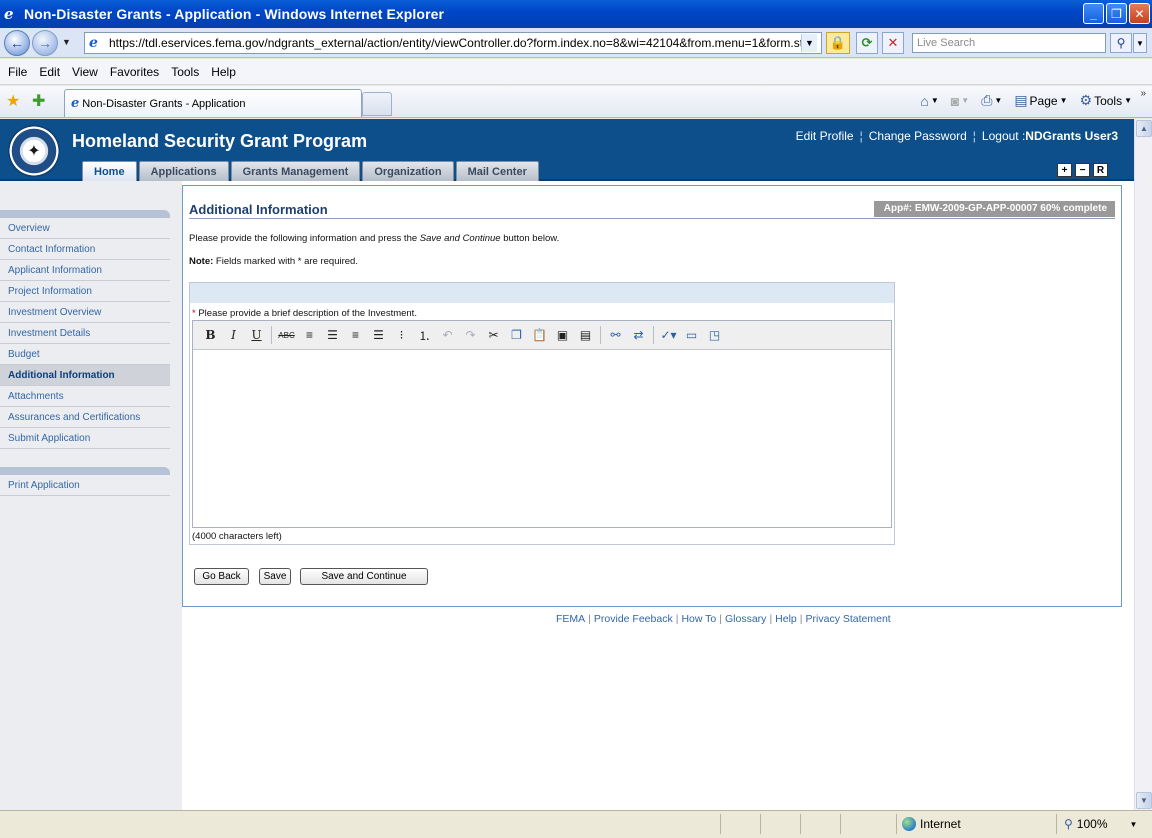 The width and height of the screenshot is (1152, 838). What do you see at coordinates (1116, 13) in the screenshot?
I see `restore-button: ❐` at bounding box center [1116, 13].